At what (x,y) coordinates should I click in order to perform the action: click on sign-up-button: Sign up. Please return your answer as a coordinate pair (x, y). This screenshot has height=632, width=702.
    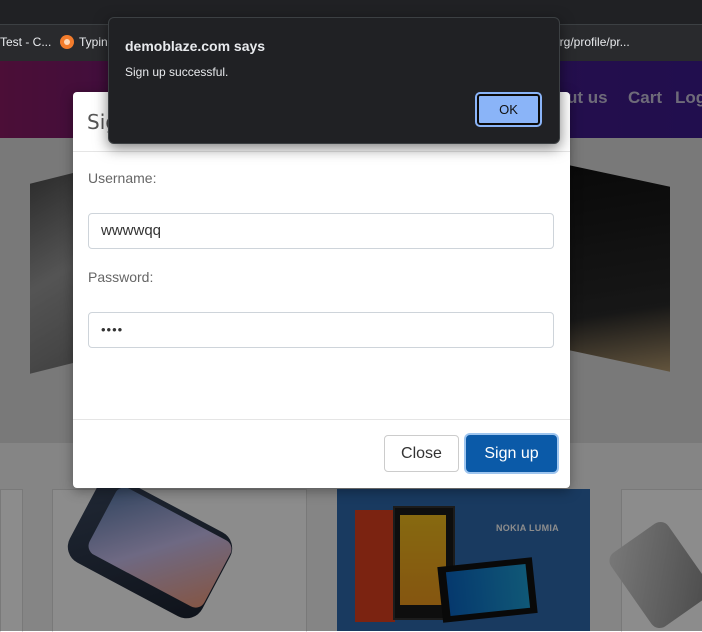
    Looking at the image, I should click on (511, 453).